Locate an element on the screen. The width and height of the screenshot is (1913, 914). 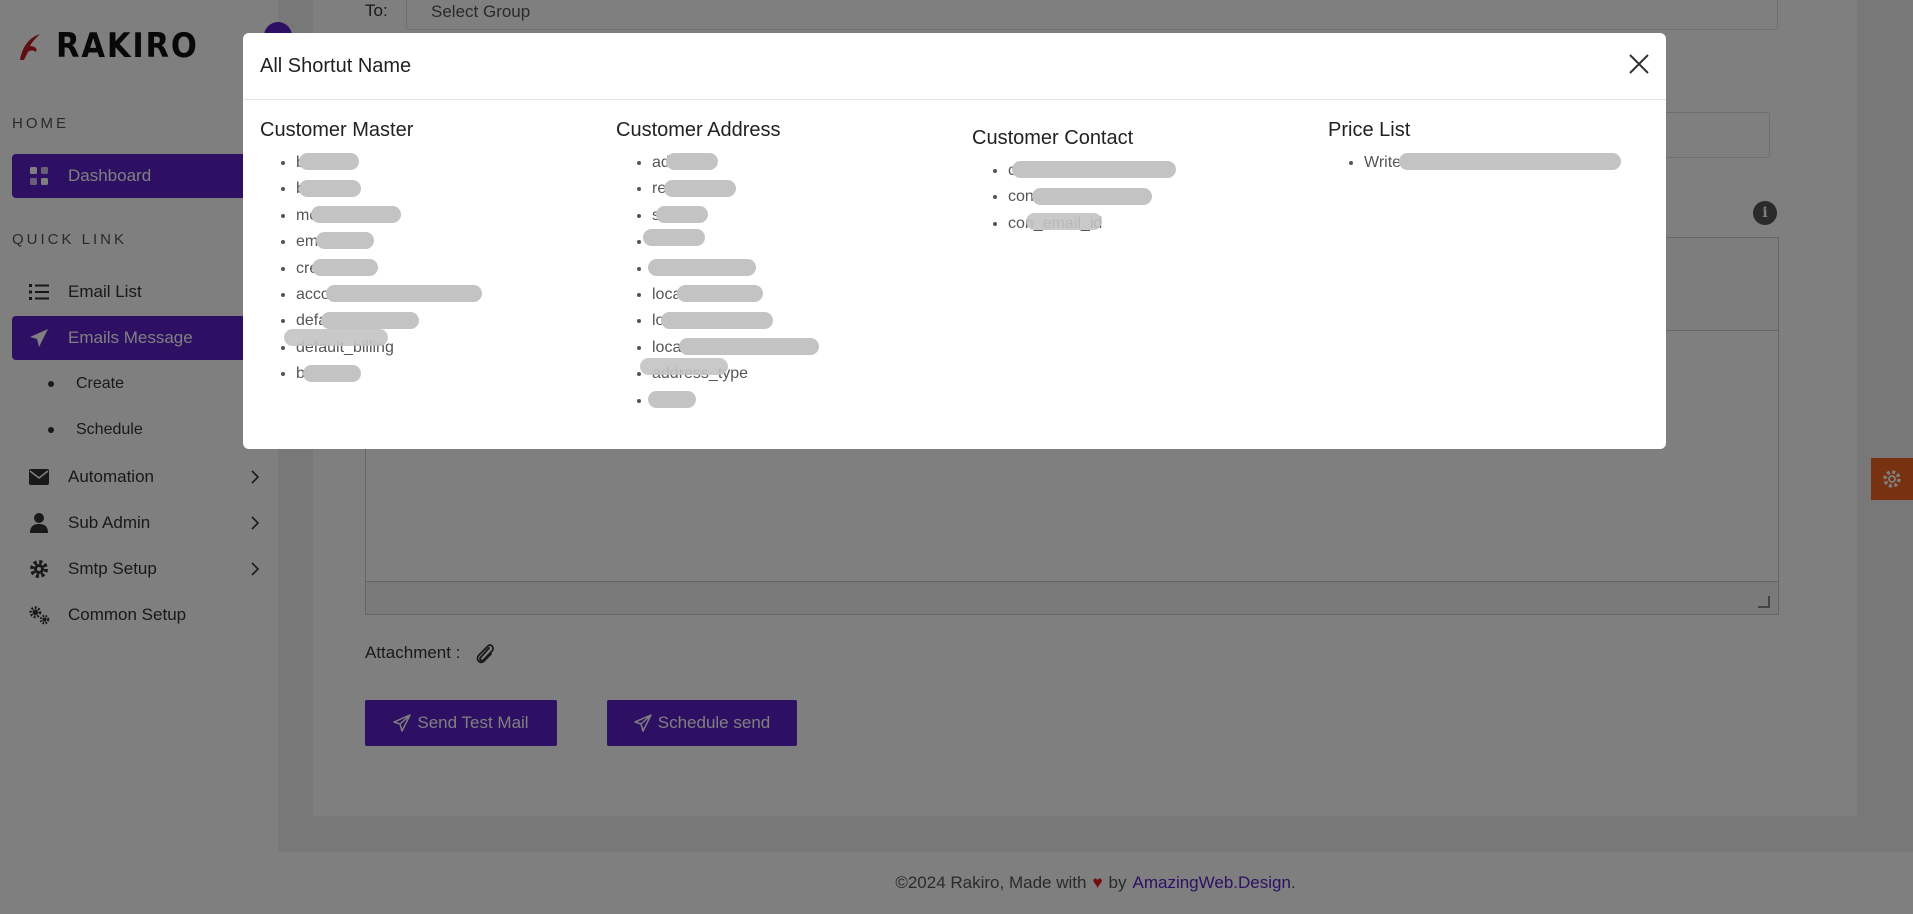
list-item: cre is located at coordinates (448, 269).